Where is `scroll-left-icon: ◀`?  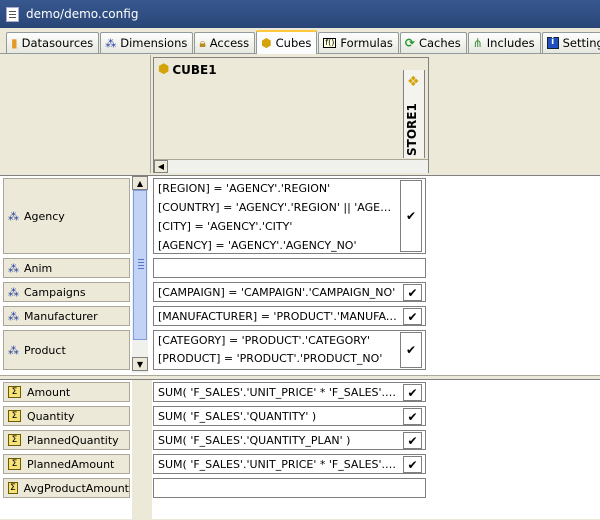 scroll-left-icon: ◀ is located at coordinates (161, 166).